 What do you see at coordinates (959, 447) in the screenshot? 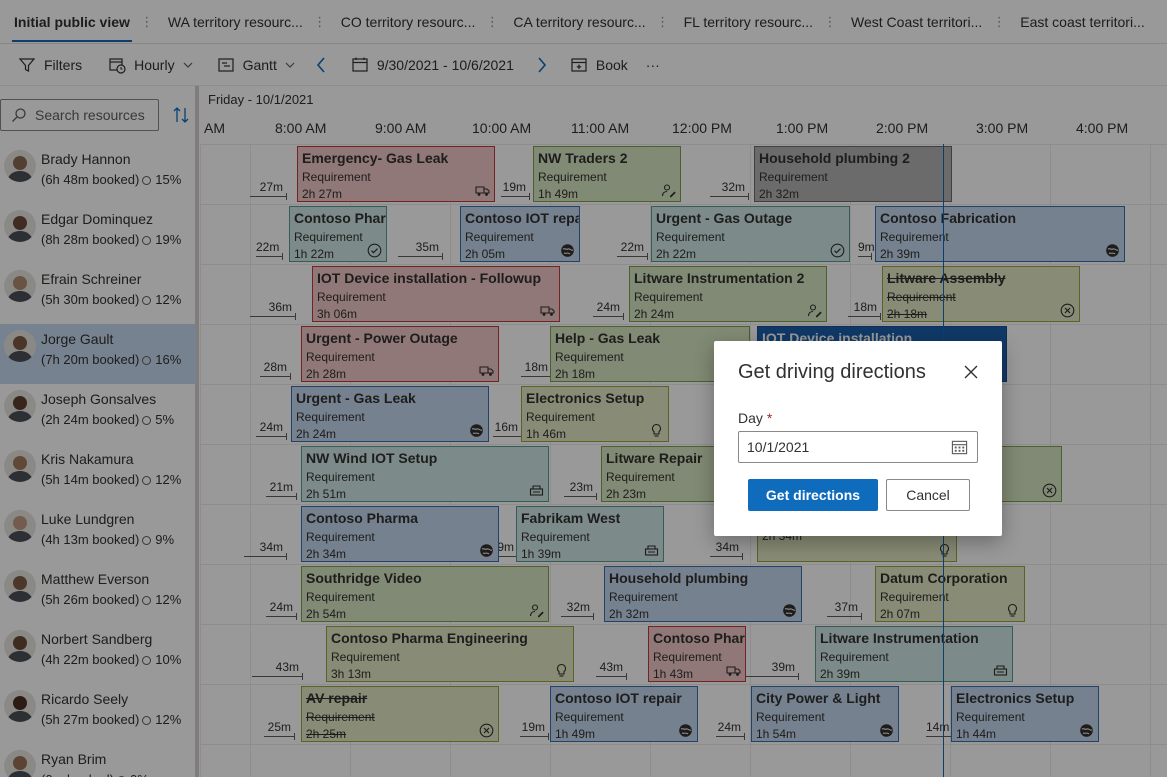
I see `calendar-icon` at bounding box center [959, 447].